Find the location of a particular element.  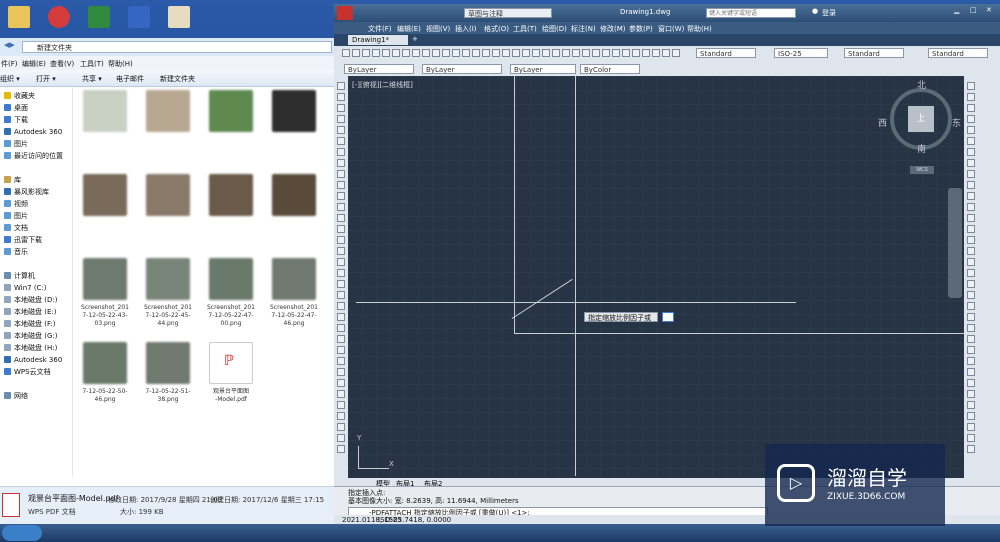

nav-item: 图片 is located at coordinates (16, 216).